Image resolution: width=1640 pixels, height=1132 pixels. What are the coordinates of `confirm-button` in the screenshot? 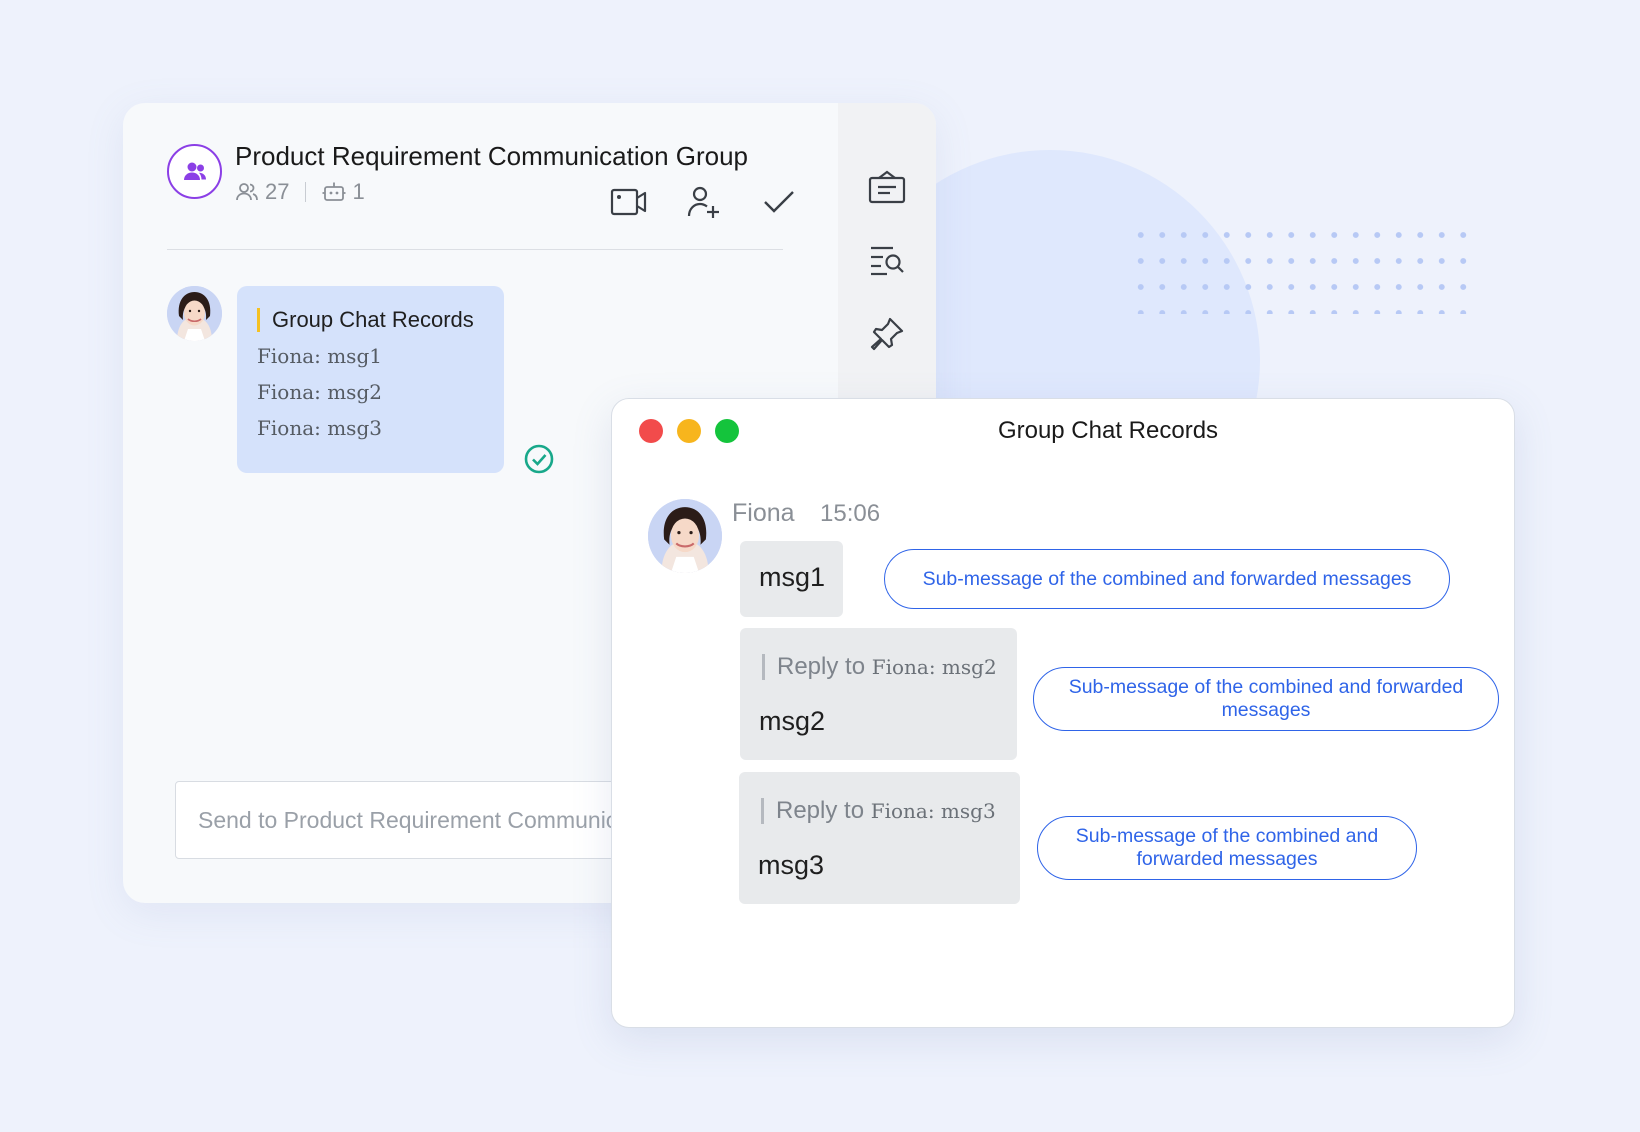 It's located at (779, 202).